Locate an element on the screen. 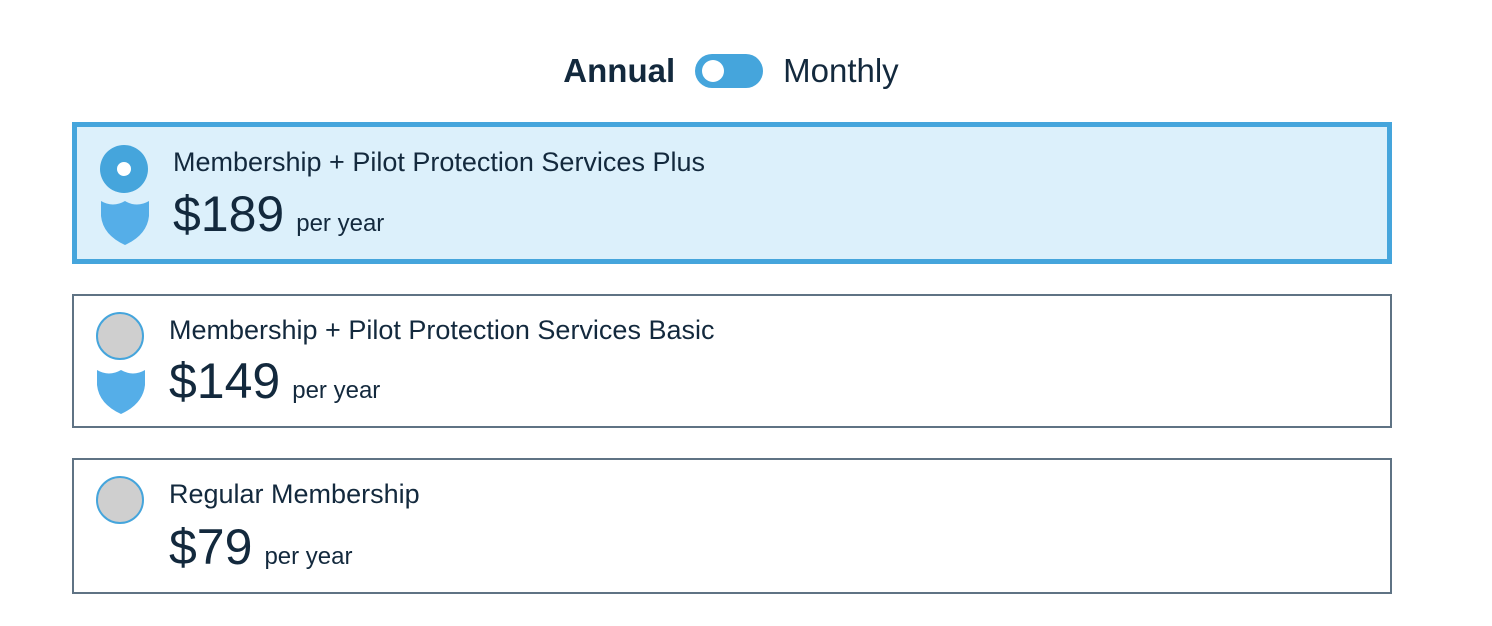  plan-price: $149 is located at coordinates (225, 381).